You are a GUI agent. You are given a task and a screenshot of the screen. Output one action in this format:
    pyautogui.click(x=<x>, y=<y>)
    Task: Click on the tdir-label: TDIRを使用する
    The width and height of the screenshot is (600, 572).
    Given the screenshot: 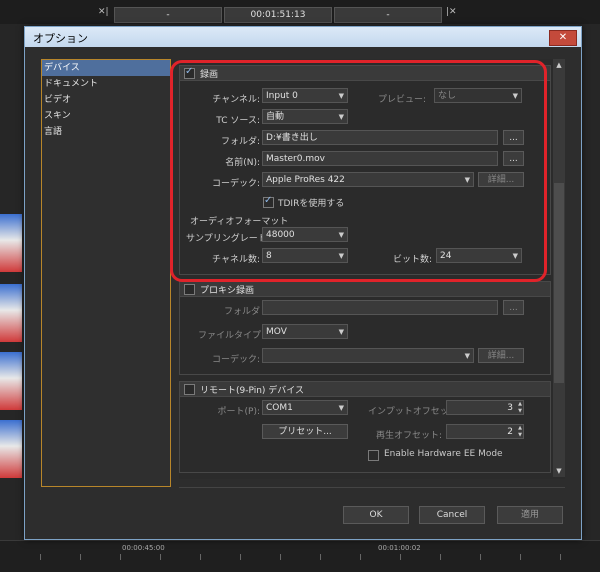 What is the action you would take?
    pyautogui.click(x=311, y=204)
    